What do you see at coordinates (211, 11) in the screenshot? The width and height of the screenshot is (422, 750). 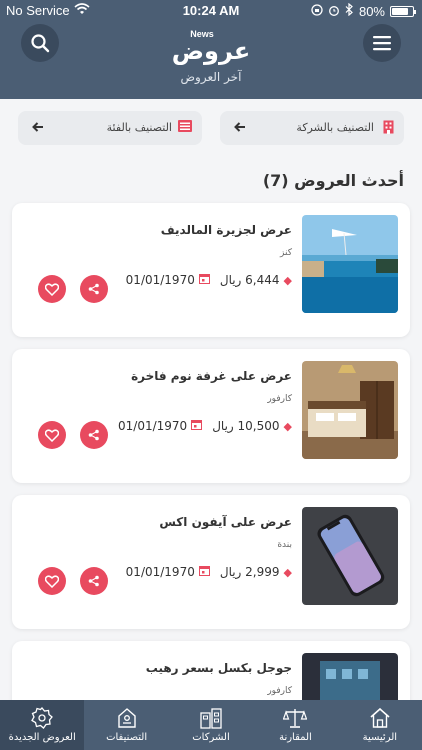 I see `status-bar: No Service 10:24 AM 80%` at bounding box center [211, 11].